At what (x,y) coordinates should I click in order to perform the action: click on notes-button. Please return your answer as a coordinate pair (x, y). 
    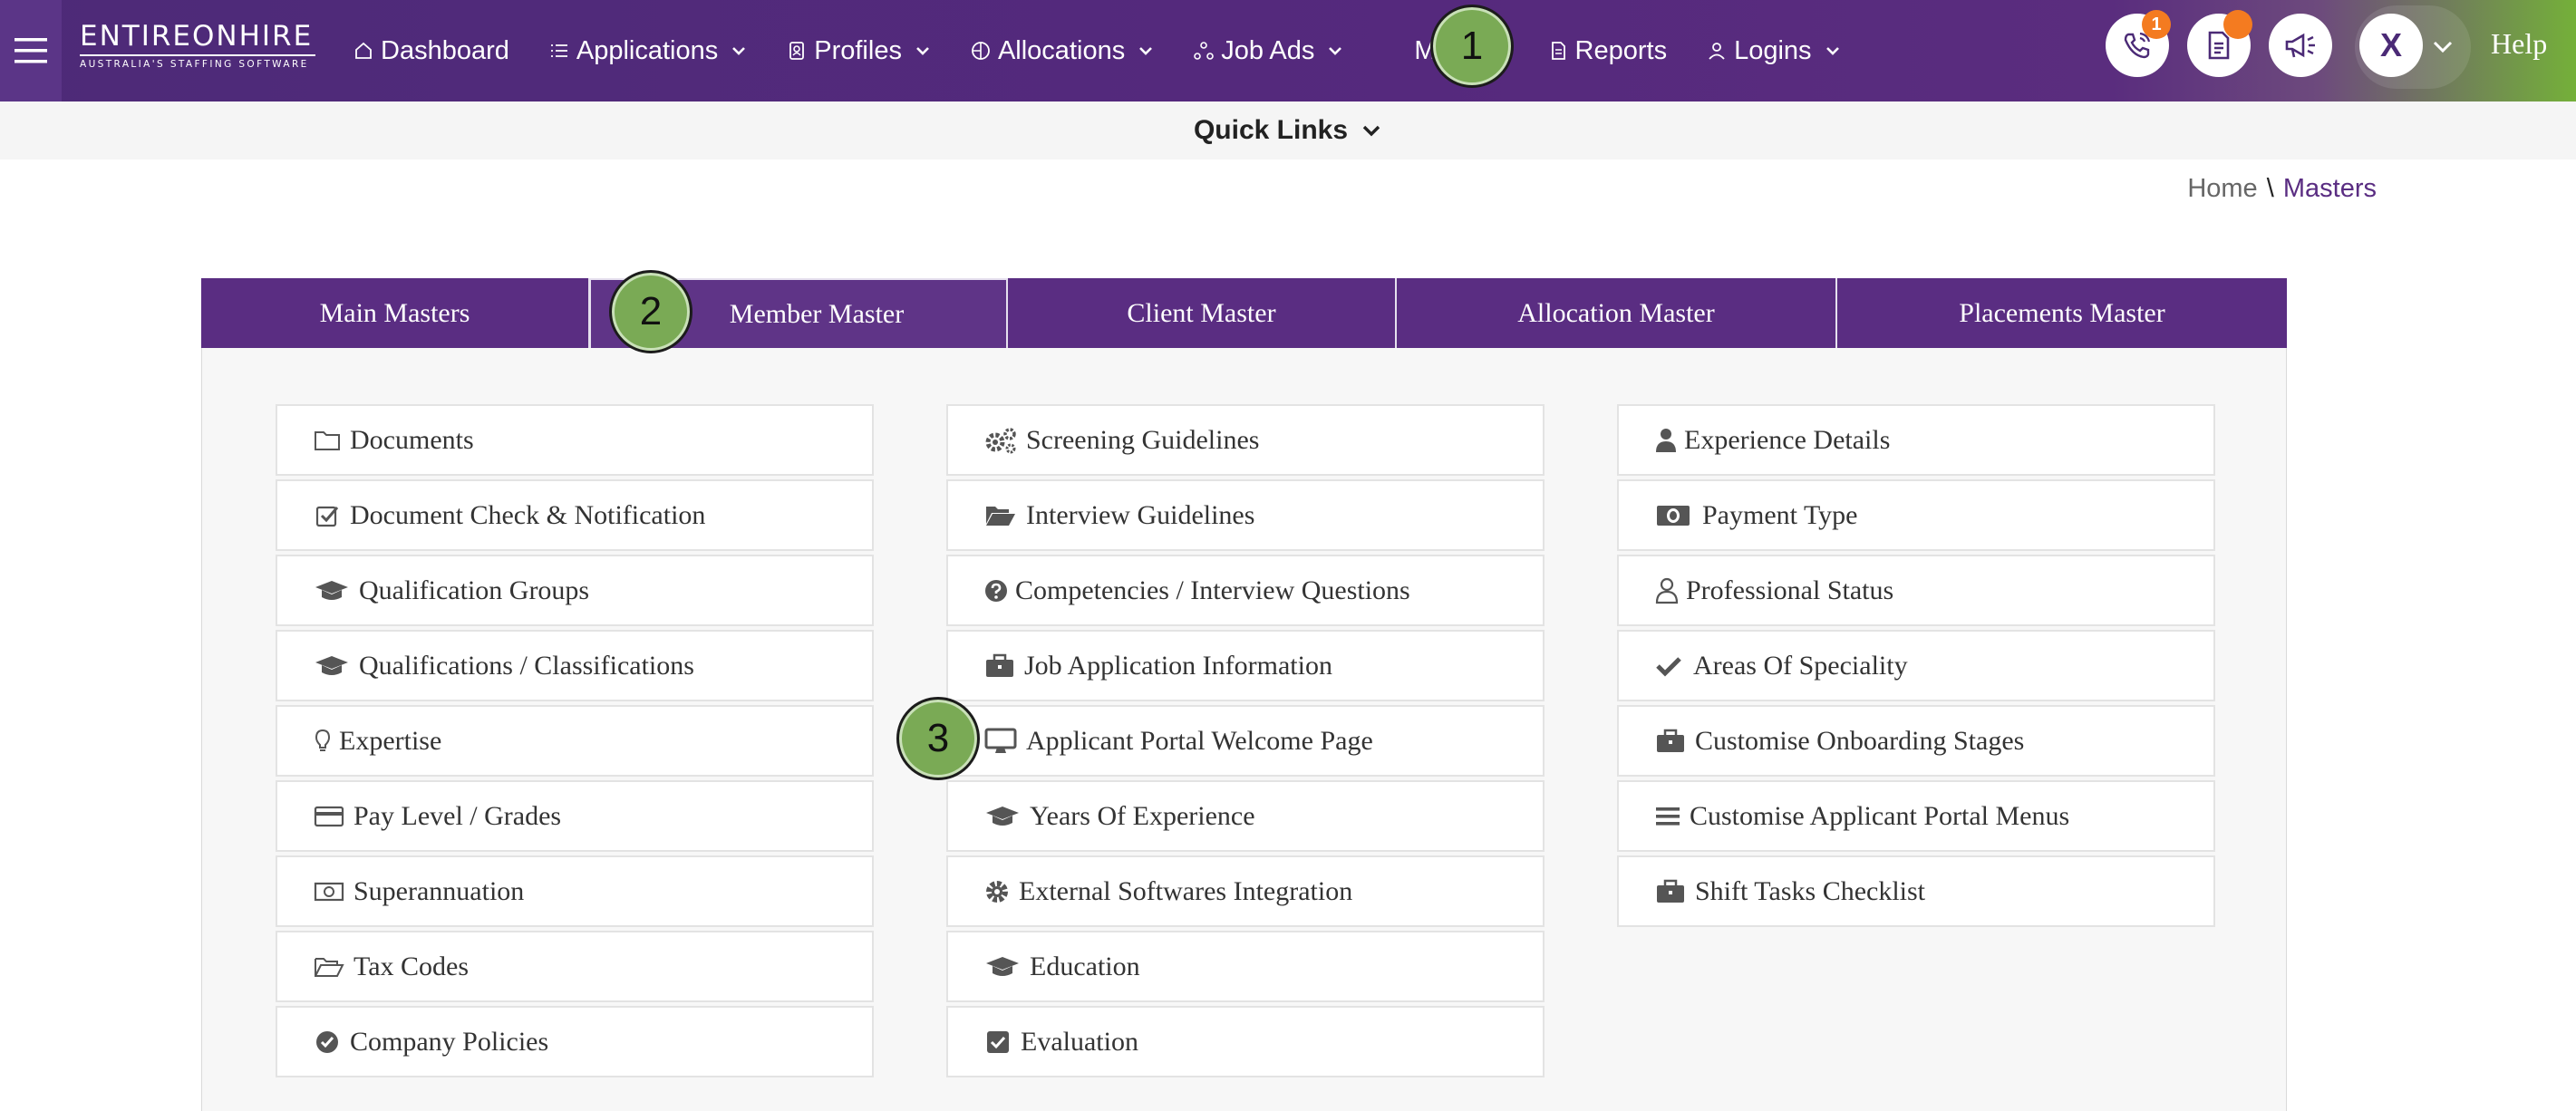
    Looking at the image, I should click on (2219, 43).